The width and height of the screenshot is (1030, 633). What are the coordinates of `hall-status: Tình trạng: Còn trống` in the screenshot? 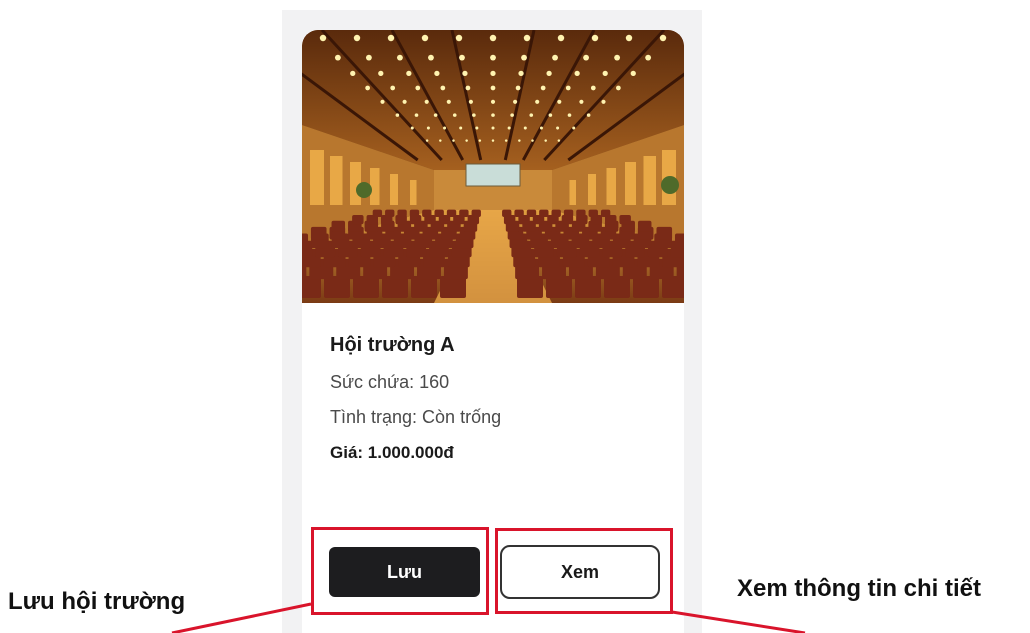 It's located at (416, 417).